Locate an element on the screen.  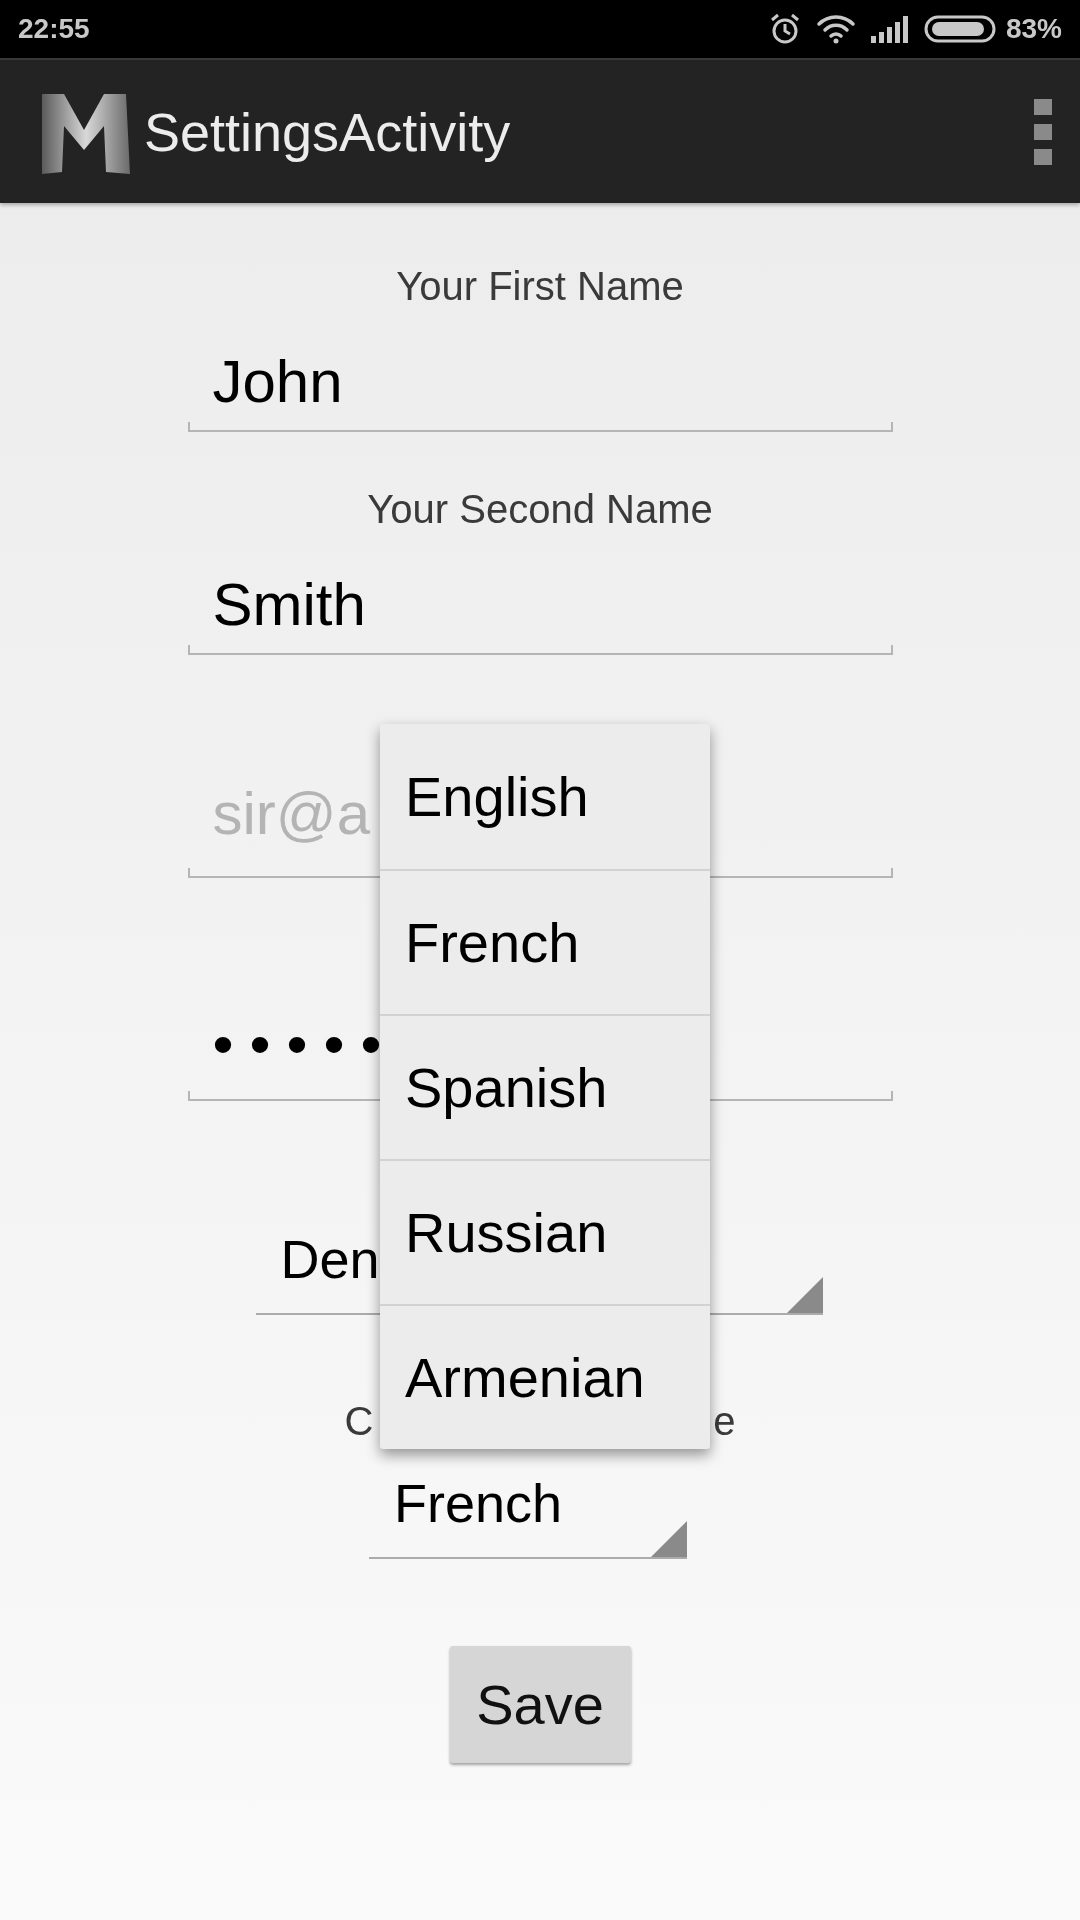
clock-time: 22:55 is located at coordinates (54, 29).